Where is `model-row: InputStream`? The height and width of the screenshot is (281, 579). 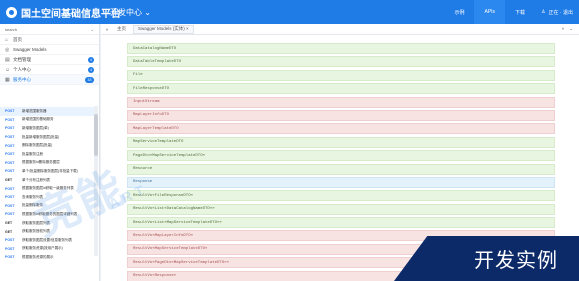
model-row: InputStream is located at coordinates (341, 102).